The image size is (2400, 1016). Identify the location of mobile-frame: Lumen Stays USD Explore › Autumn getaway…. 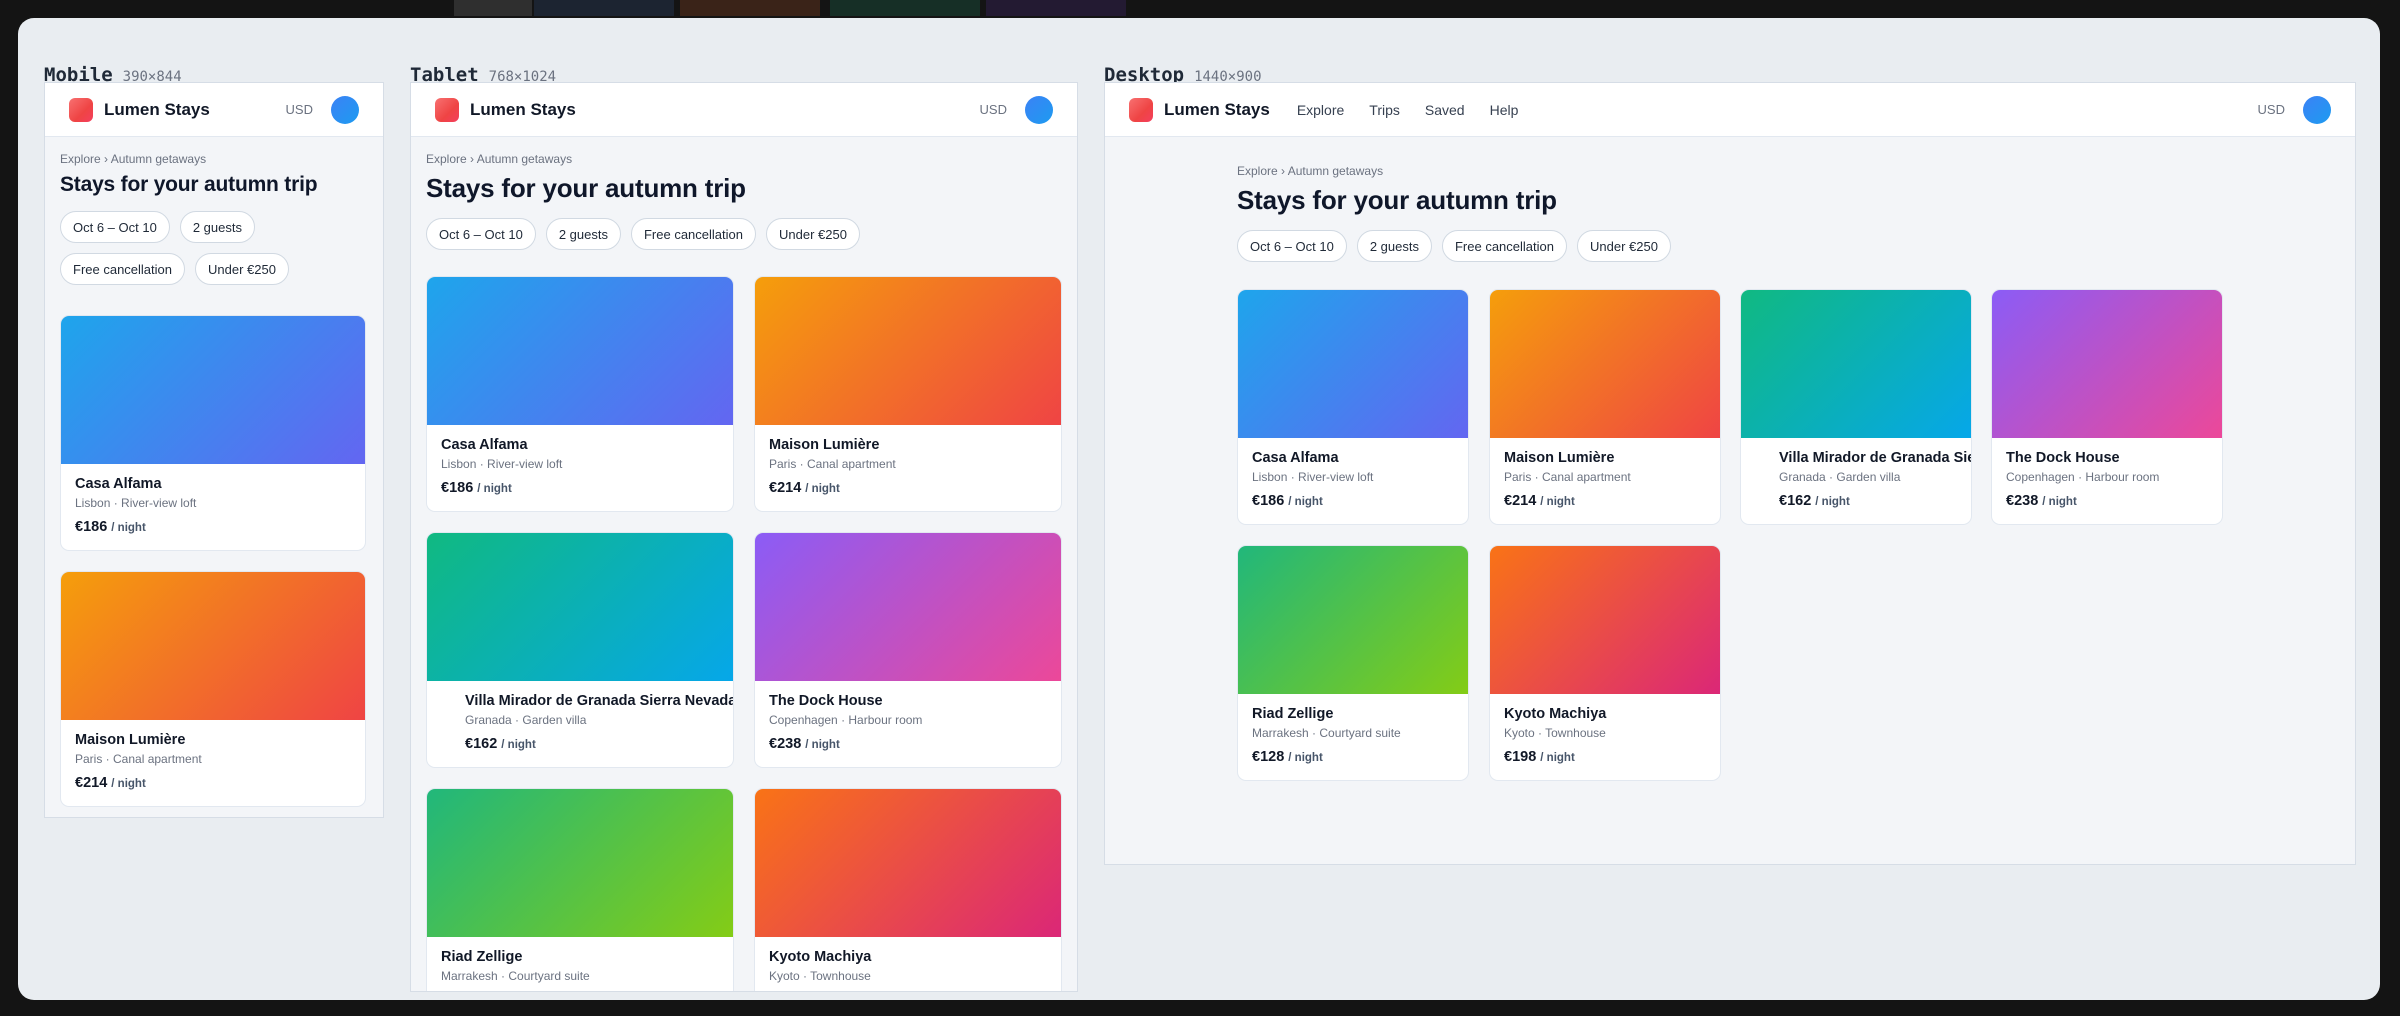
(214, 450).